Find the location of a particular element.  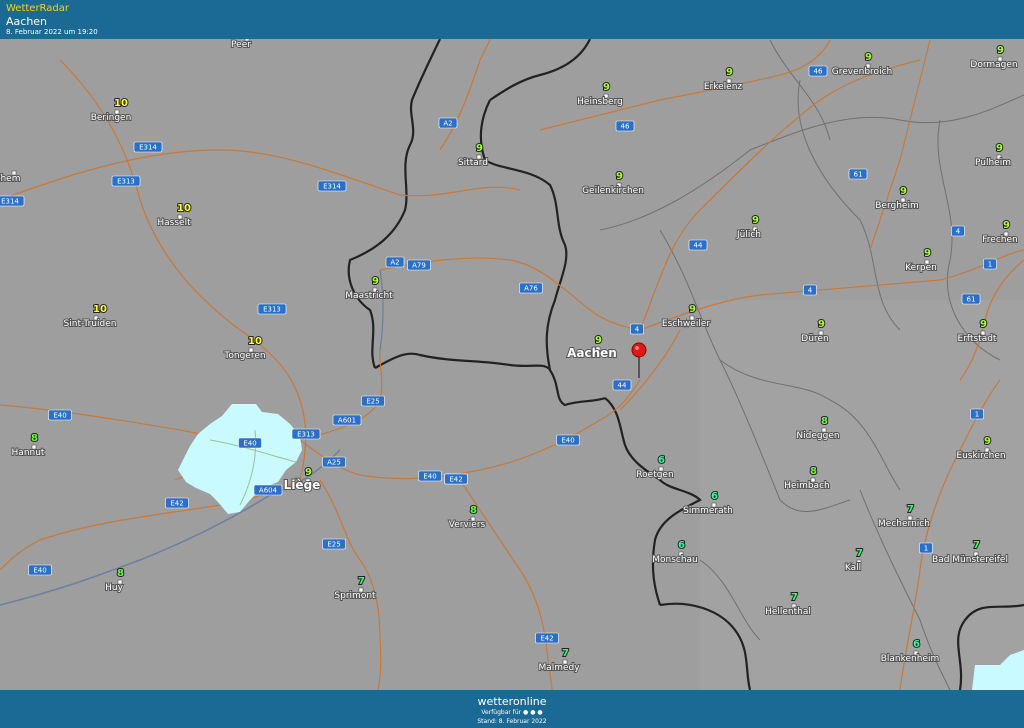

svg-text: 4 is located at coordinates (958, 232).